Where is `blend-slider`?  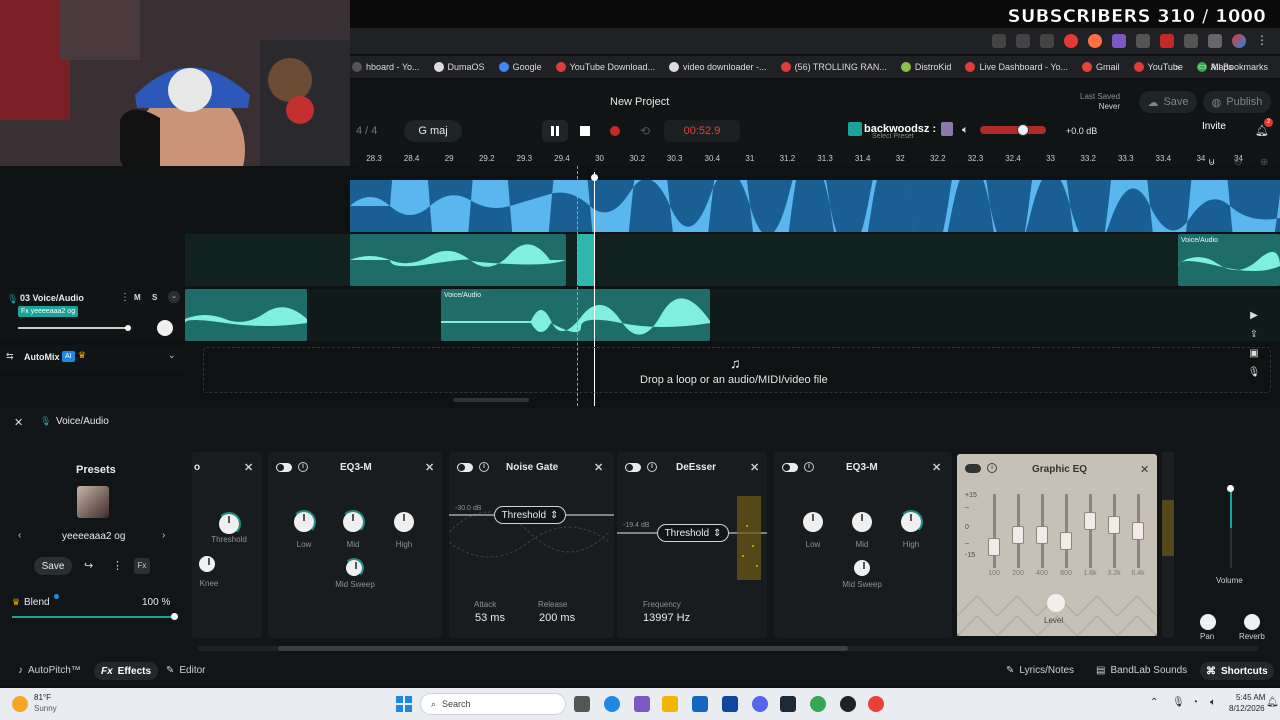
blend-slider is located at coordinates (93, 617).